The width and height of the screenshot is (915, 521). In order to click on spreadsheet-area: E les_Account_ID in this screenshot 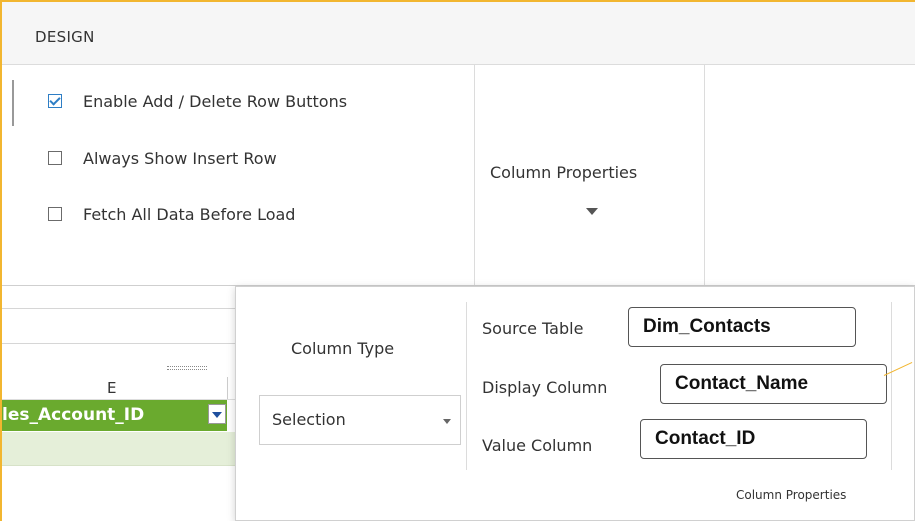, I will do `click(119, 403)`.